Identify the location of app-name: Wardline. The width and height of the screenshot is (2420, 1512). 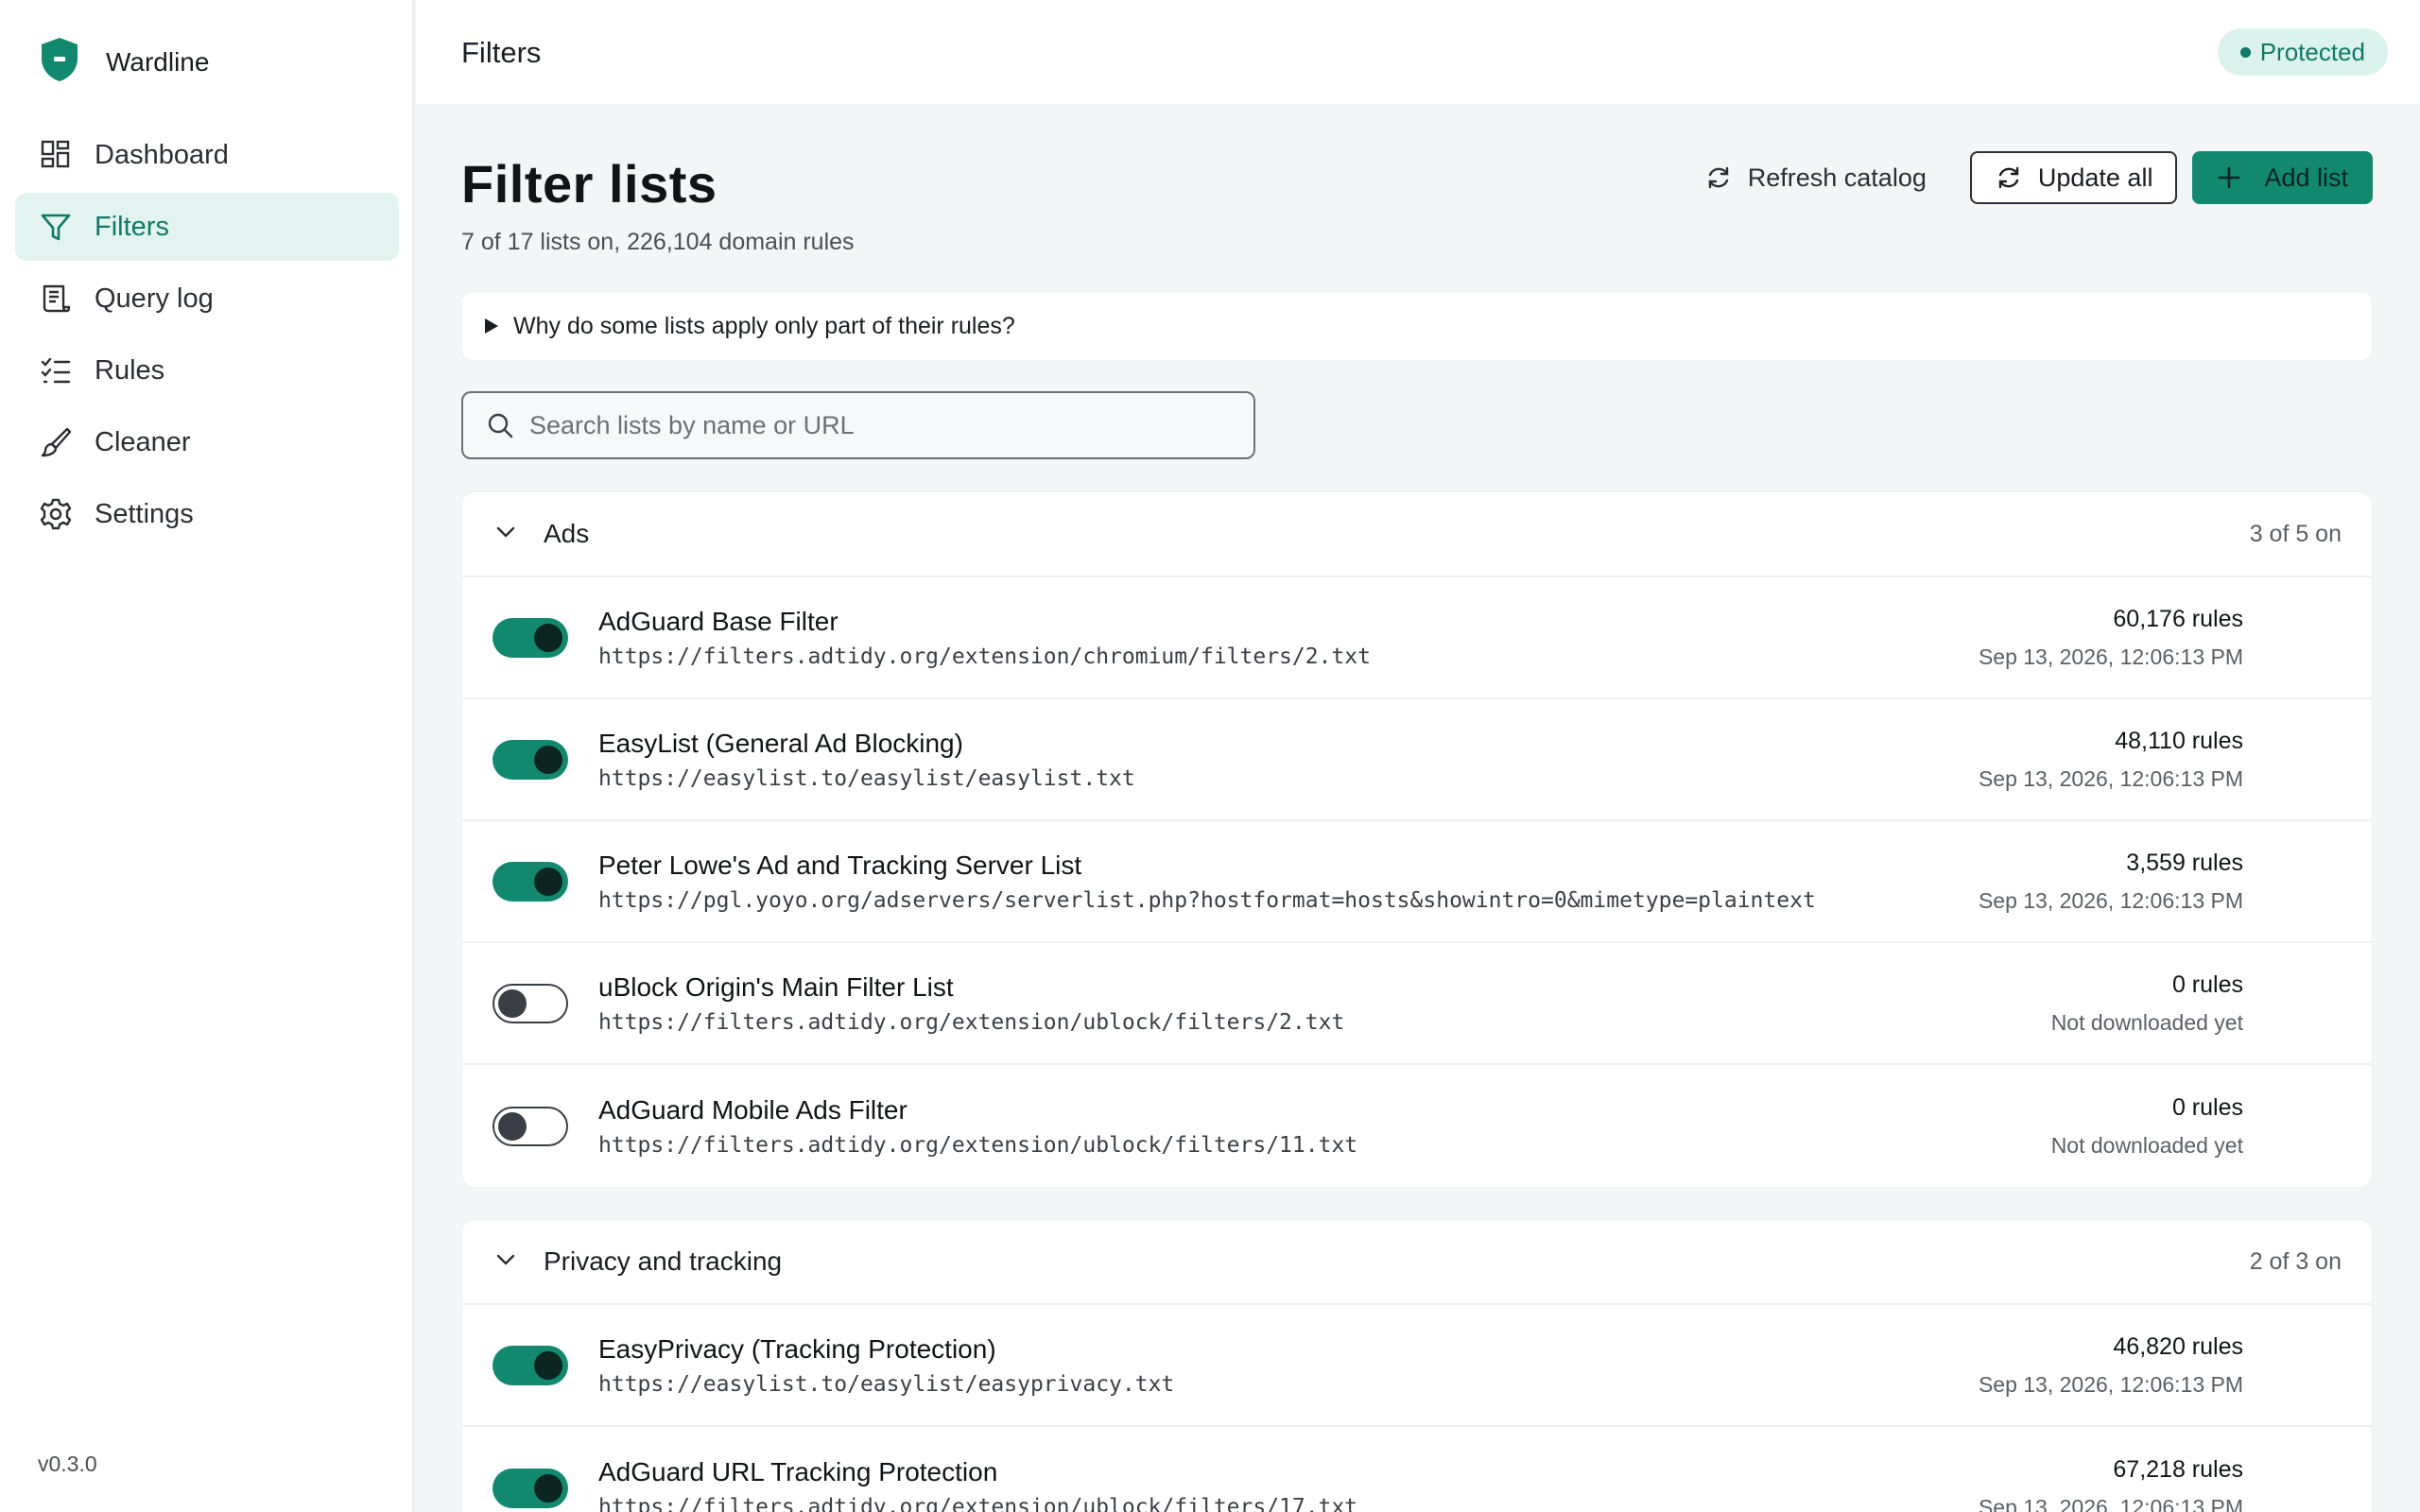
(158, 61).